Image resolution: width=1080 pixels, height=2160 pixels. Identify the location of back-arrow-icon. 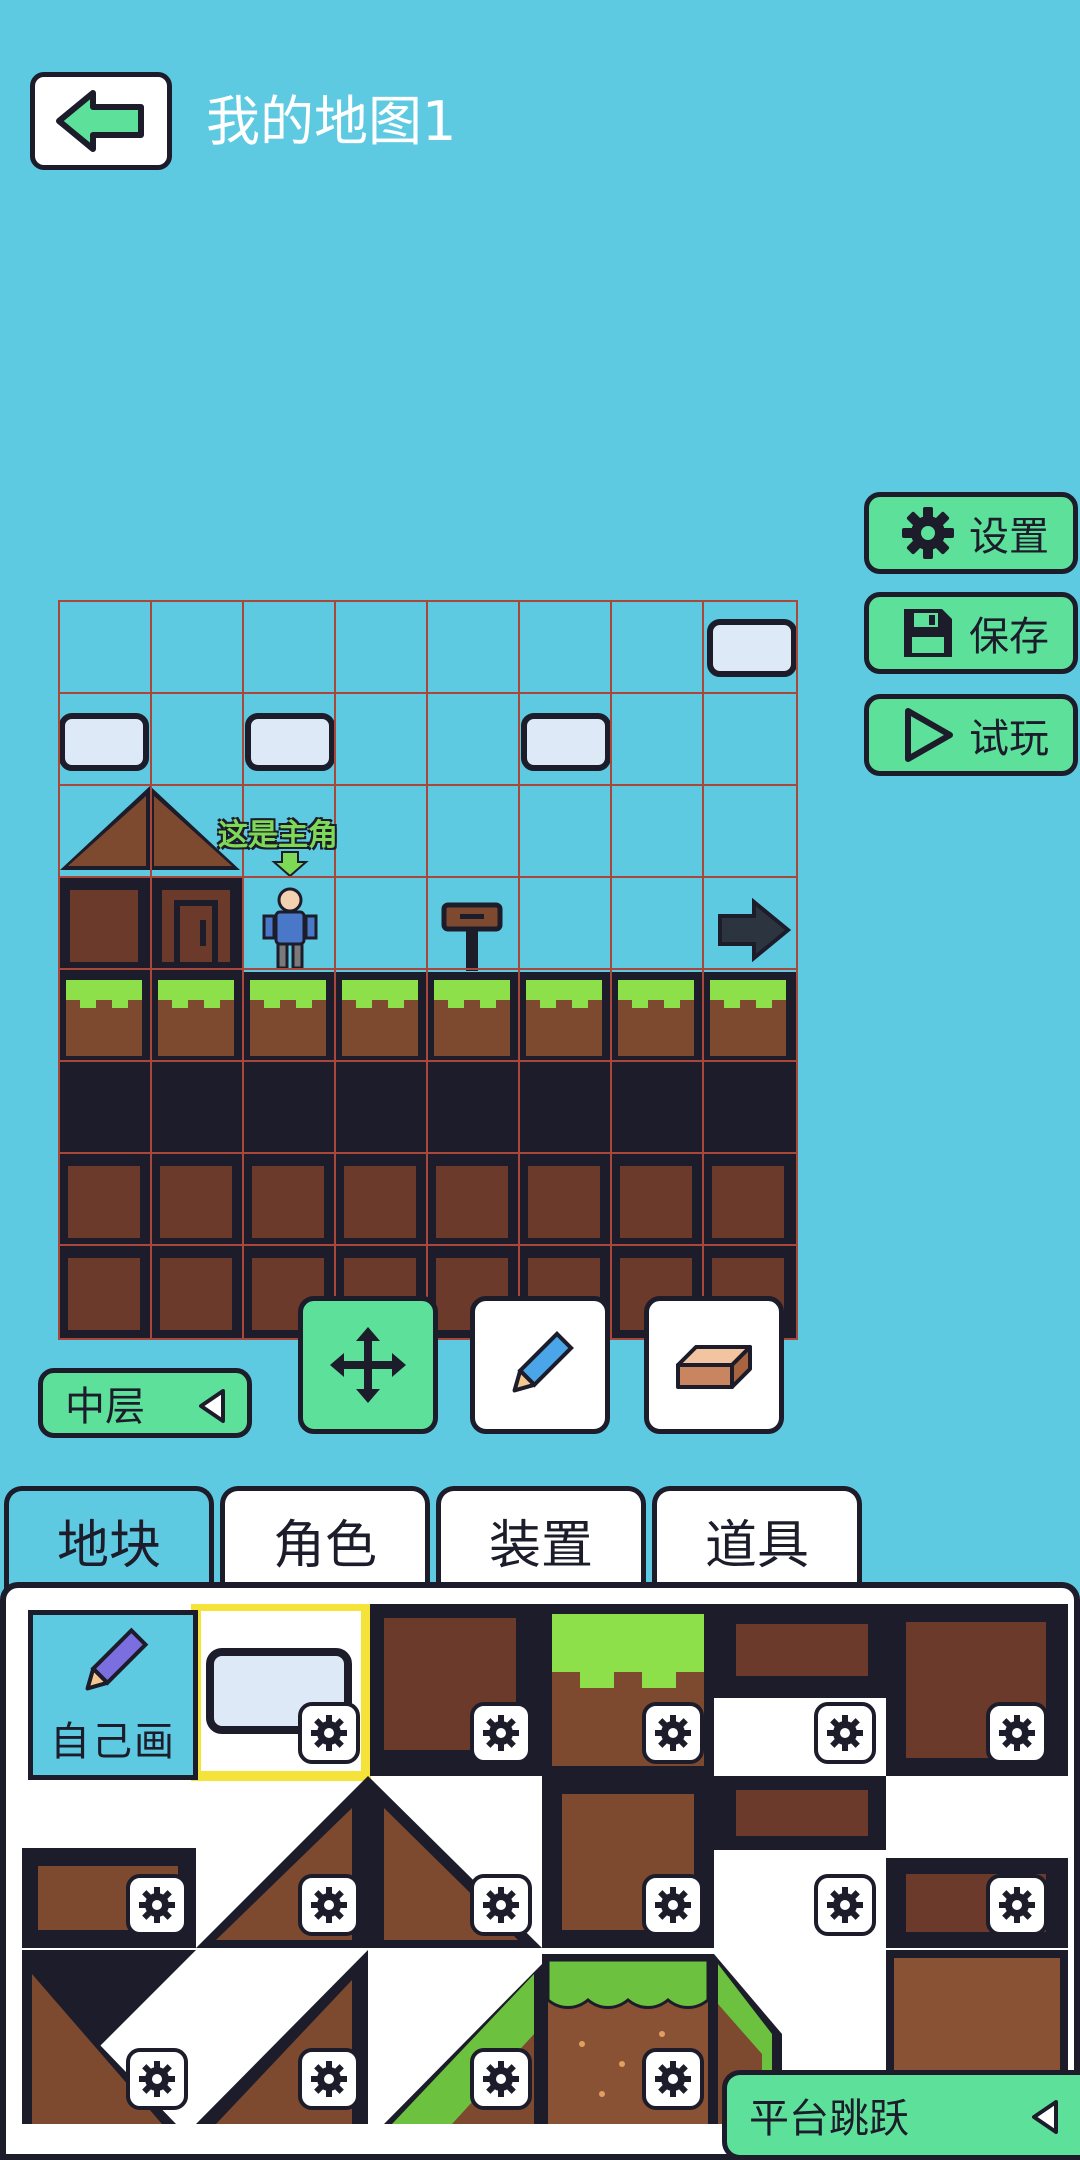
(100, 121).